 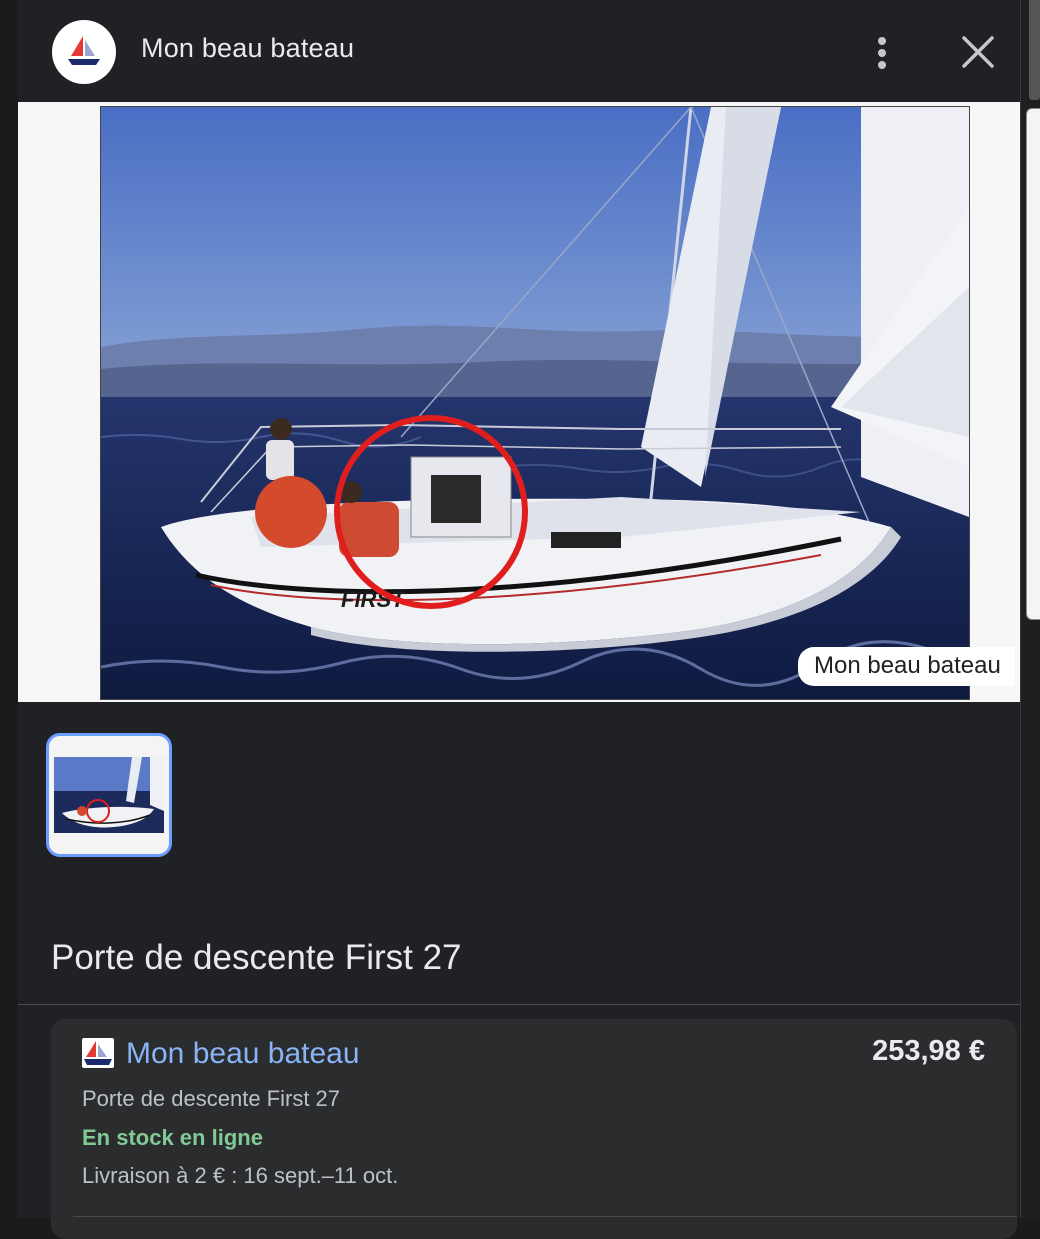 I want to click on image-source-chip: Mon beau bateau, so click(x=906, y=666).